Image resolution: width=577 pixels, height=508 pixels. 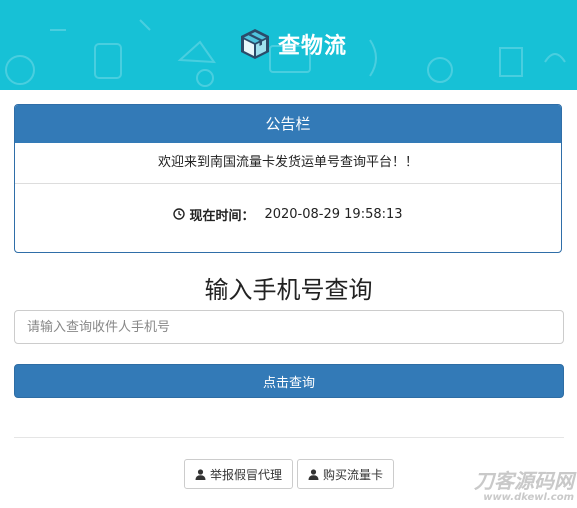 I want to click on buy-data-card-button: 购买流量卡, so click(x=346, y=474).